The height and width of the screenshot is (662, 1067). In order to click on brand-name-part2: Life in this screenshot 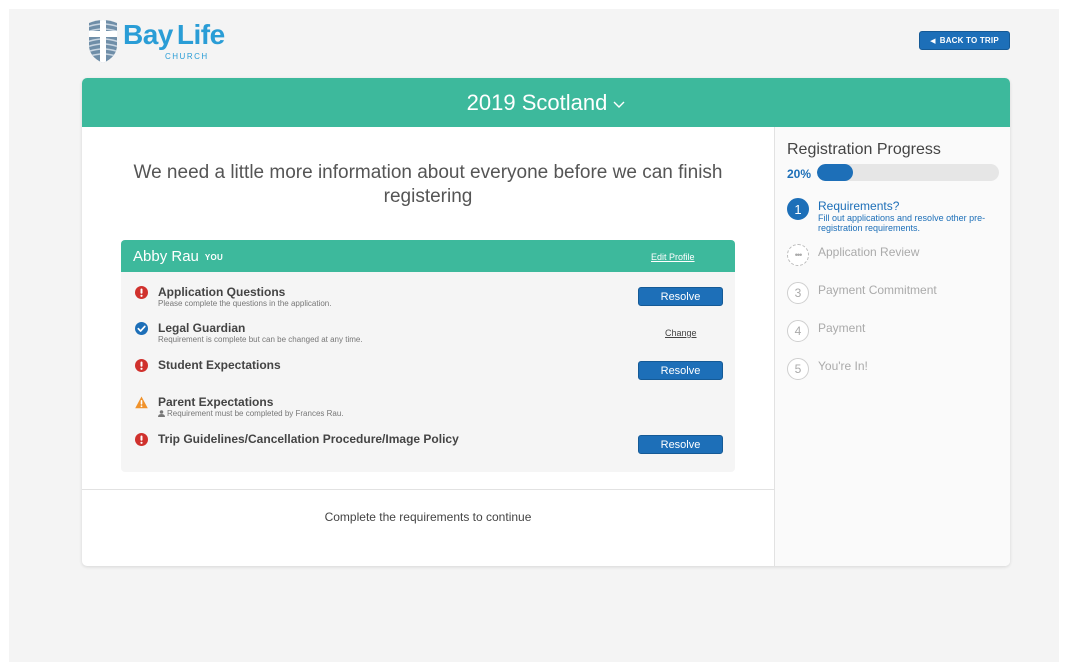, I will do `click(200, 34)`.